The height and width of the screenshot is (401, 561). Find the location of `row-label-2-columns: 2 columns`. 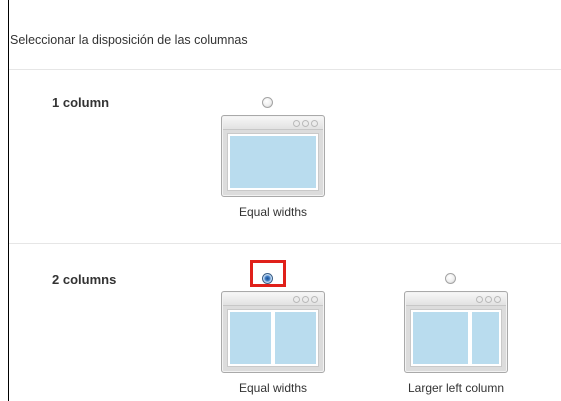

row-label-2-columns: 2 columns is located at coordinates (84, 279).